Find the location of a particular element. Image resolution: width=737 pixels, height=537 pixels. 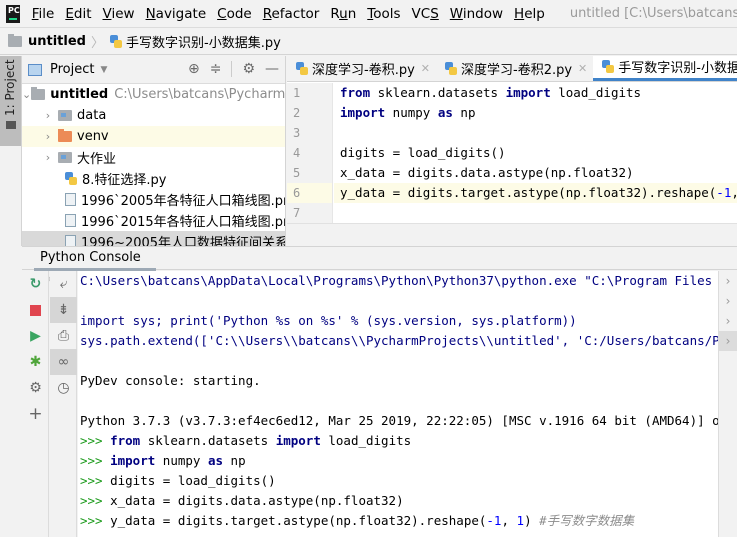

menu-file: File is located at coordinates (43, 14).